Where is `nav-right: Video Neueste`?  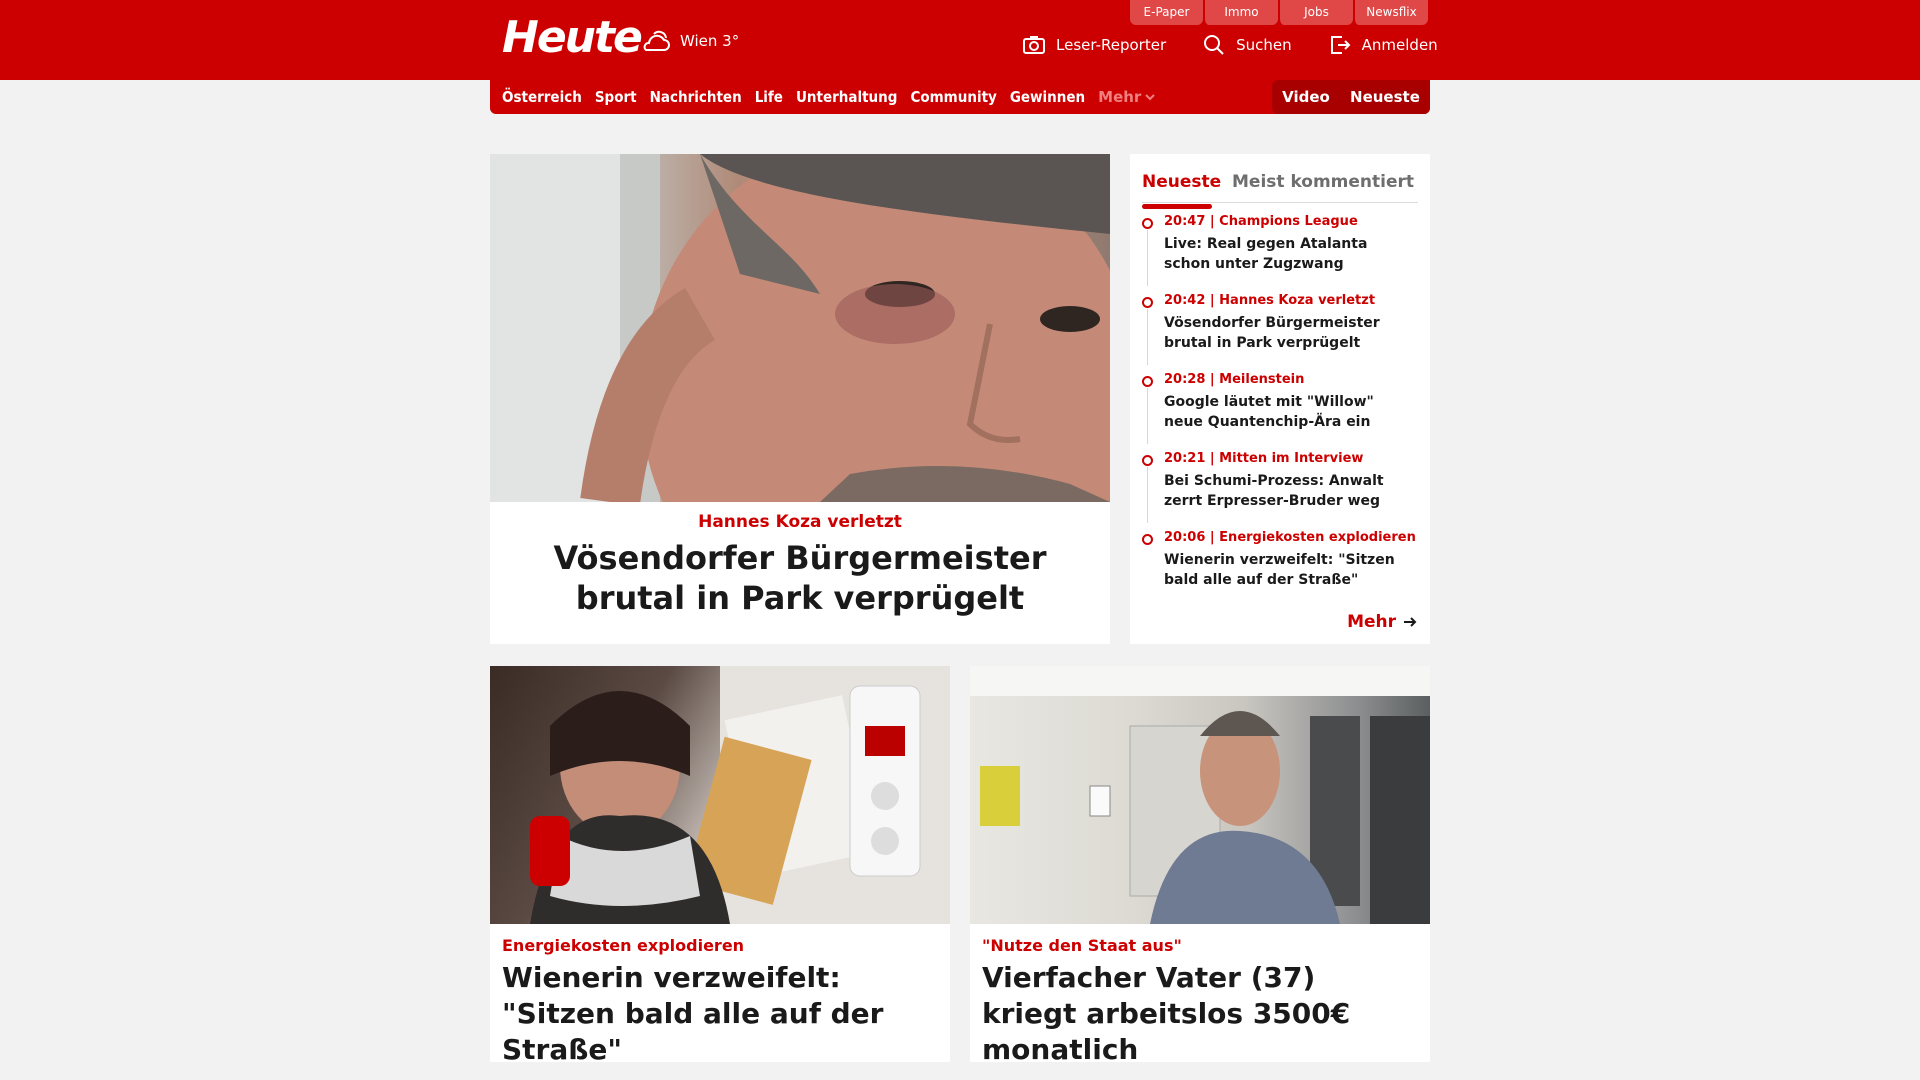 nav-right: Video Neueste is located at coordinates (1351, 97).